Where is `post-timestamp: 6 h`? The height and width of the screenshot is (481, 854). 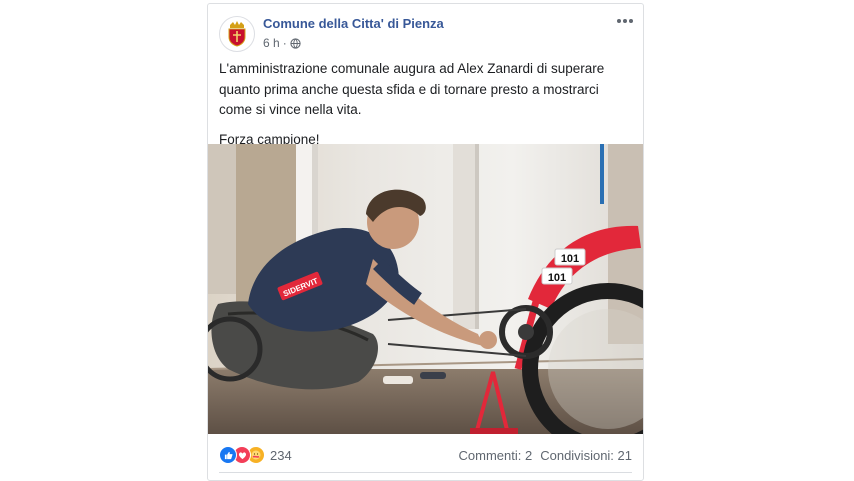 post-timestamp: 6 h is located at coordinates (271, 43).